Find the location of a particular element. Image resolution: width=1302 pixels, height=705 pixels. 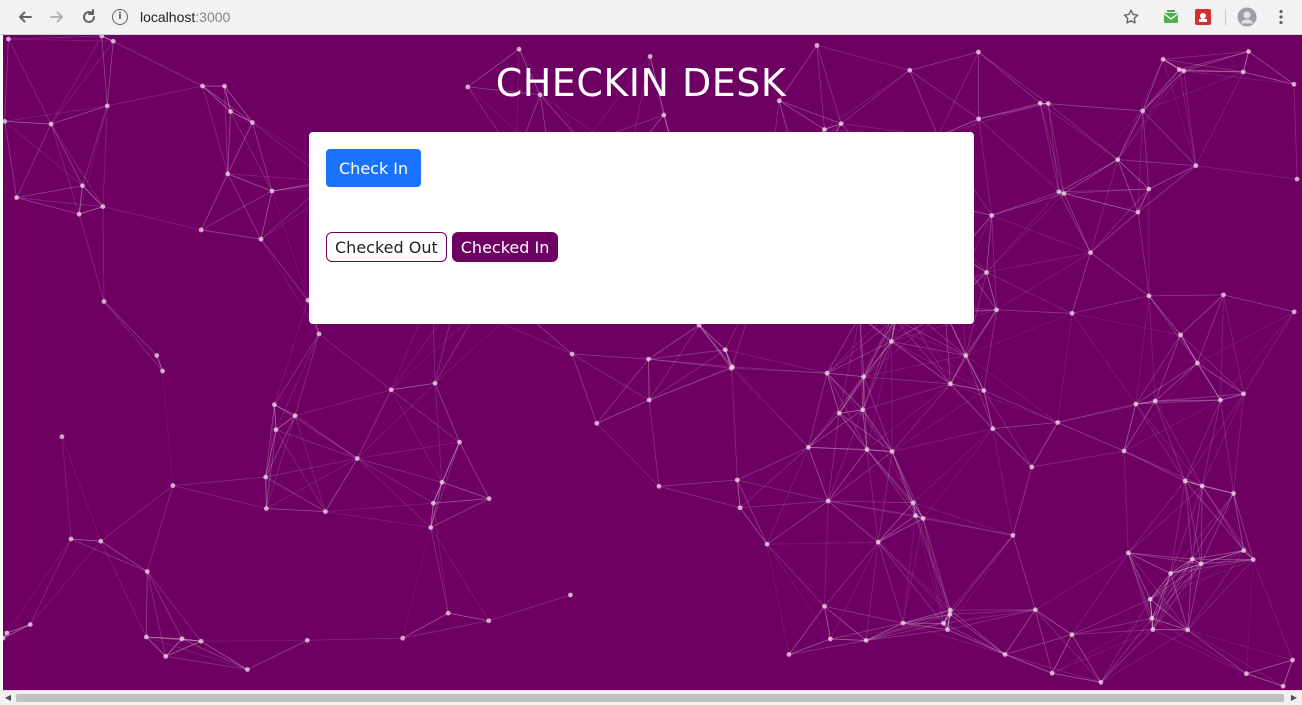

extension-red-button is located at coordinates (1203, 17).